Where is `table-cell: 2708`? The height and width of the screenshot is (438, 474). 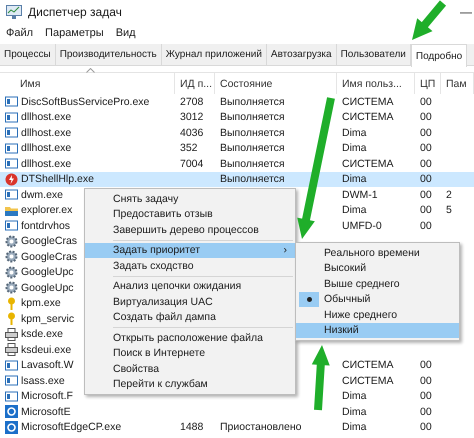
table-cell: 2708 is located at coordinates (192, 102).